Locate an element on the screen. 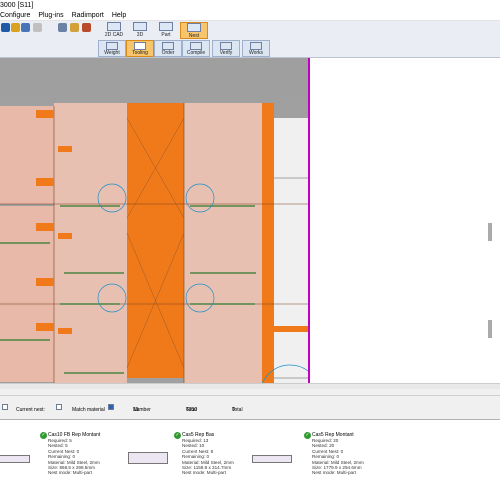 This screenshot has width=500, height=500. tooling-button: Tooling is located at coordinates (140, 48).